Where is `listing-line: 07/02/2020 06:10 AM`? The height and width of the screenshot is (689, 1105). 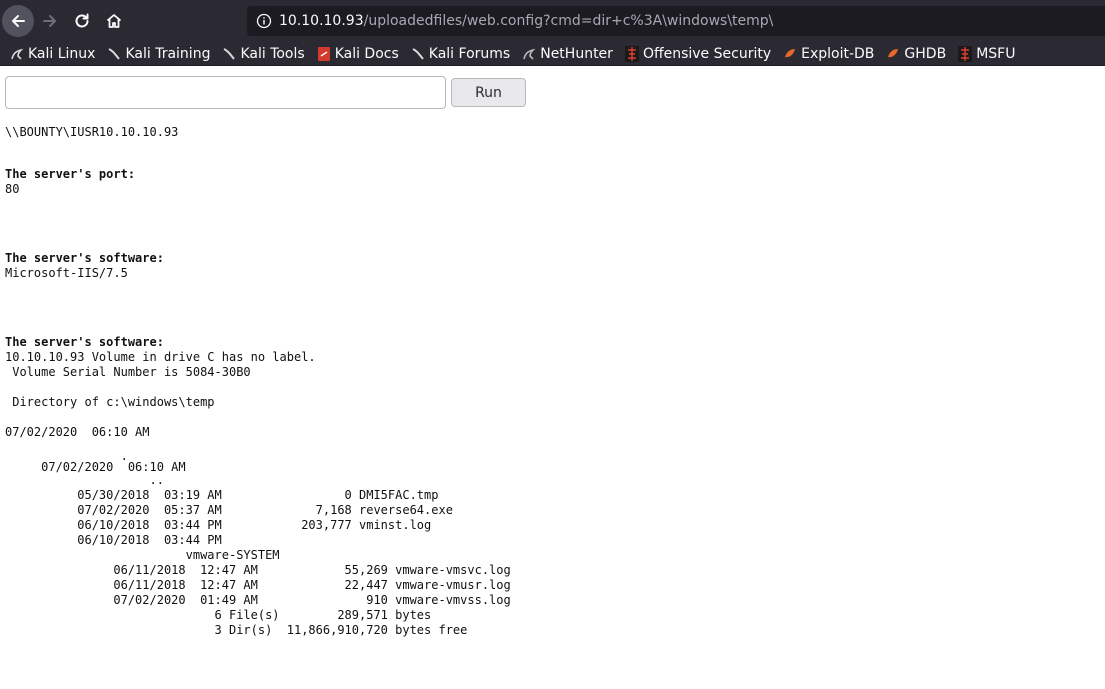 listing-line: 07/02/2020 06:10 AM is located at coordinates (77, 432).